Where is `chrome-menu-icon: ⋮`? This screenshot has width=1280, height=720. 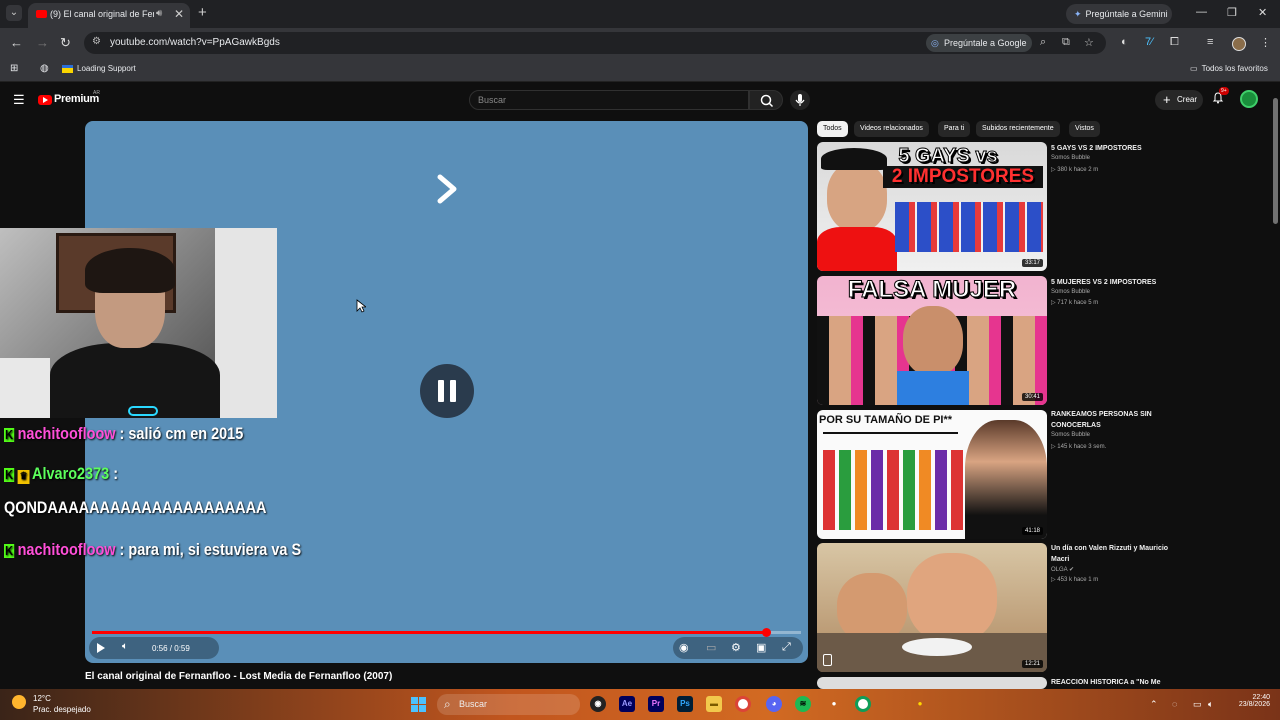 chrome-menu-icon: ⋮ is located at coordinates (1265, 42).